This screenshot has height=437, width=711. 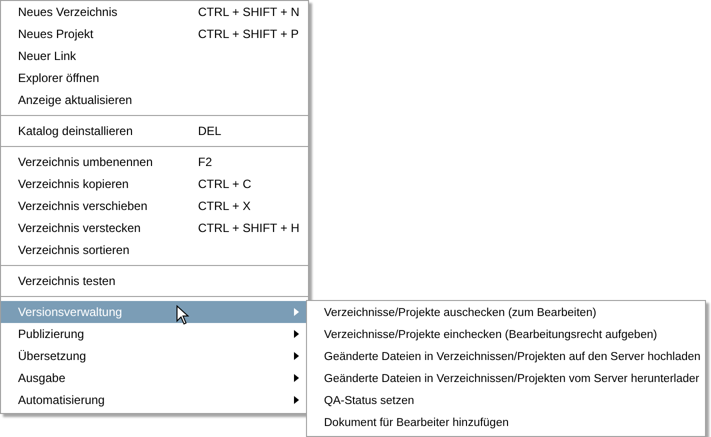 What do you see at coordinates (154, 250) in the screenshot?
I see `menu-item: Verzeichnis sortieren` at bounding box center [154, 250].